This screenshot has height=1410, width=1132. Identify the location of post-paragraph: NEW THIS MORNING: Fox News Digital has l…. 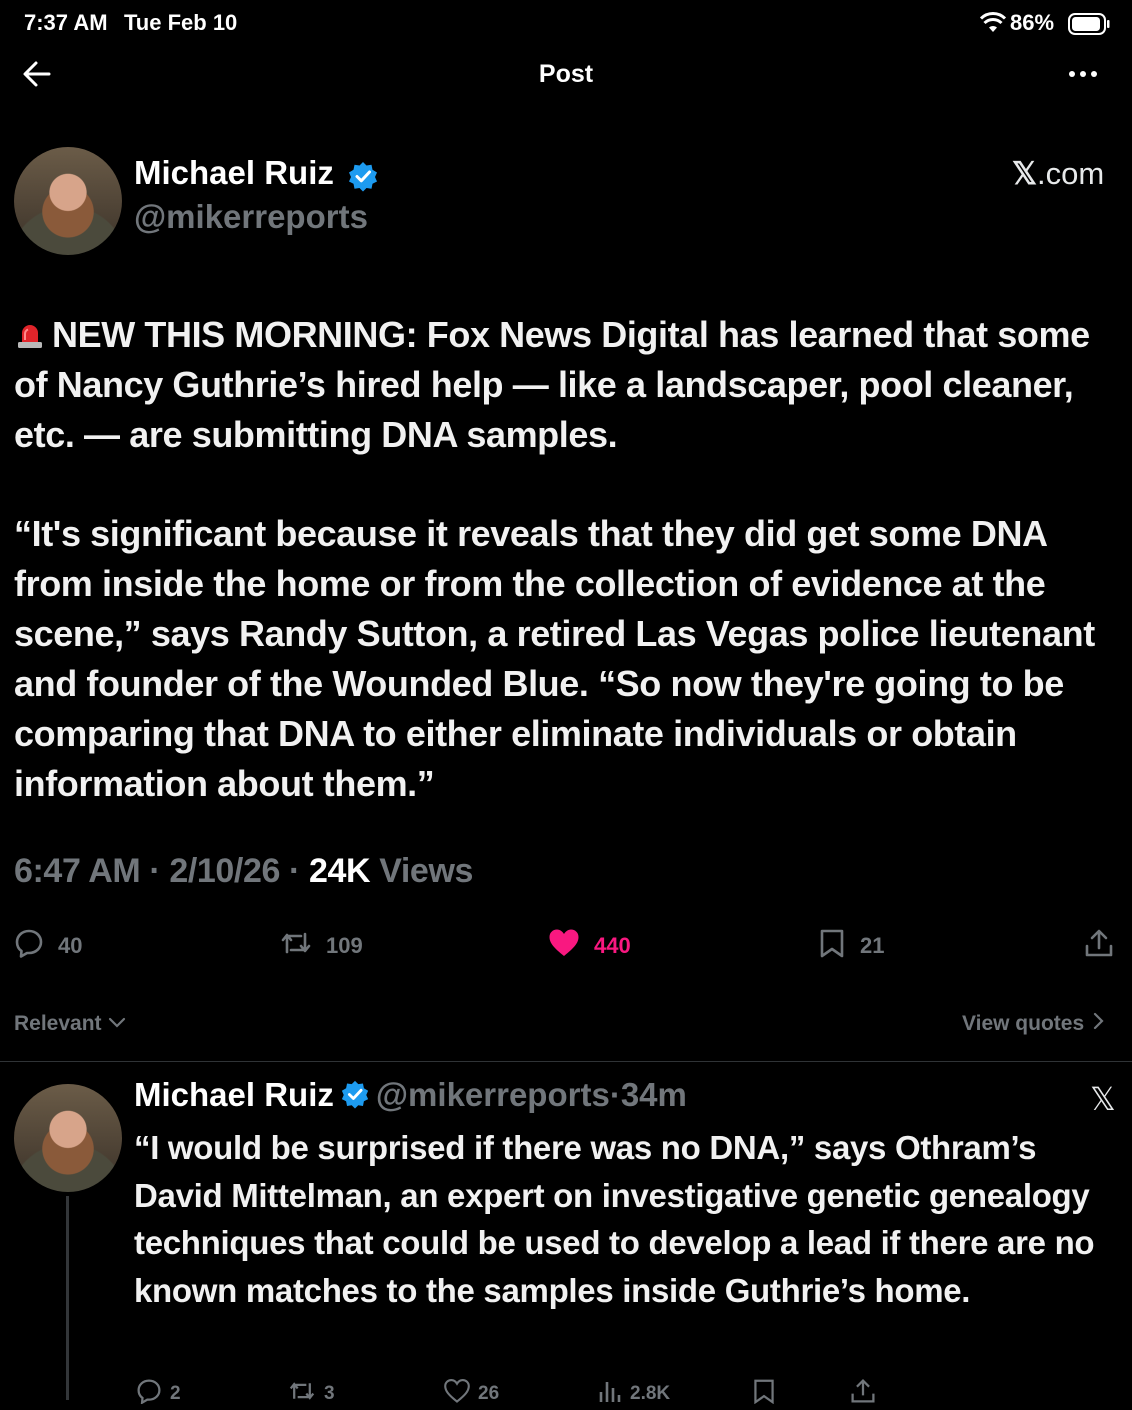
(568, 385).